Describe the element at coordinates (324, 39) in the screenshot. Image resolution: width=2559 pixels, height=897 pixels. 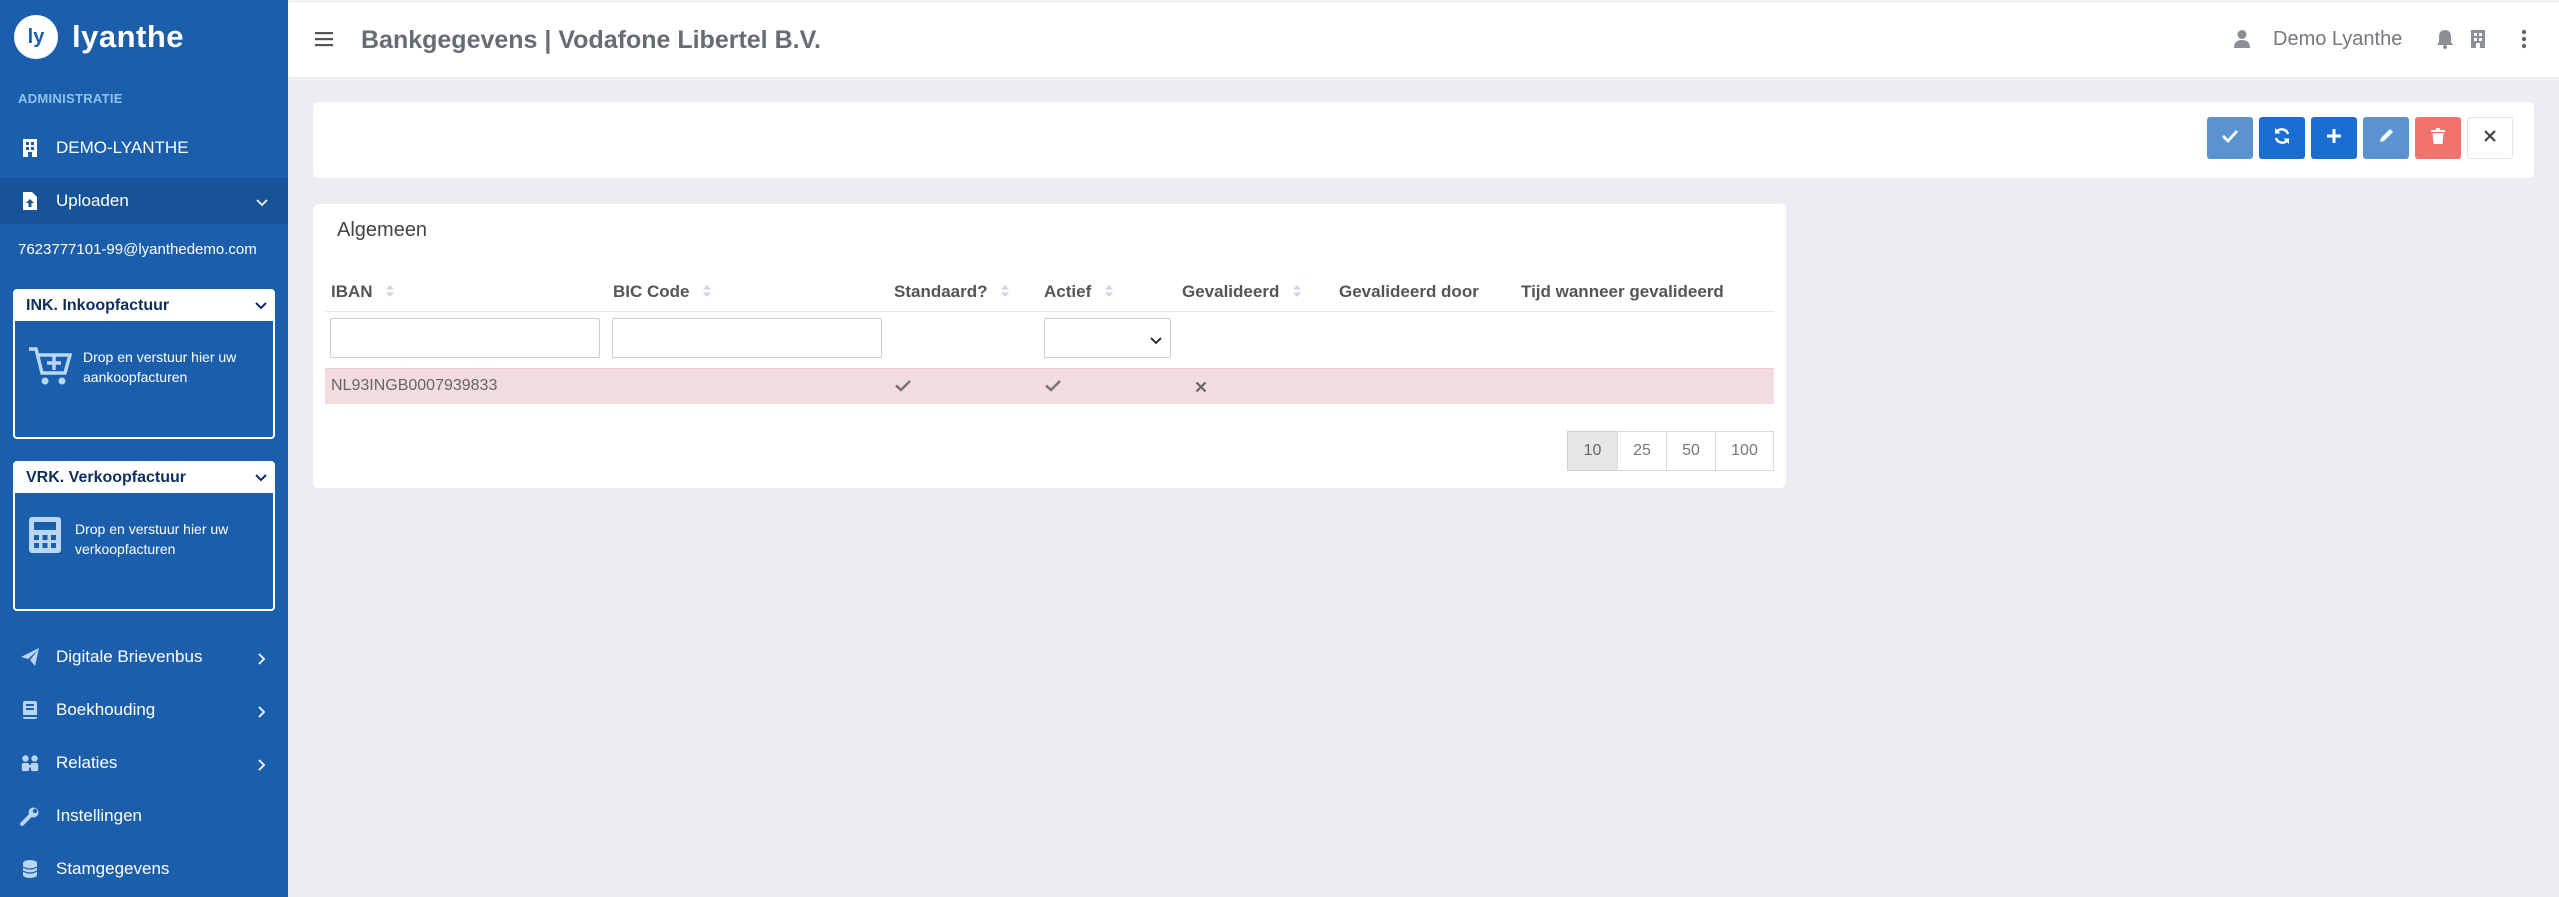
I see `hamburger-menu-icon` at that location.